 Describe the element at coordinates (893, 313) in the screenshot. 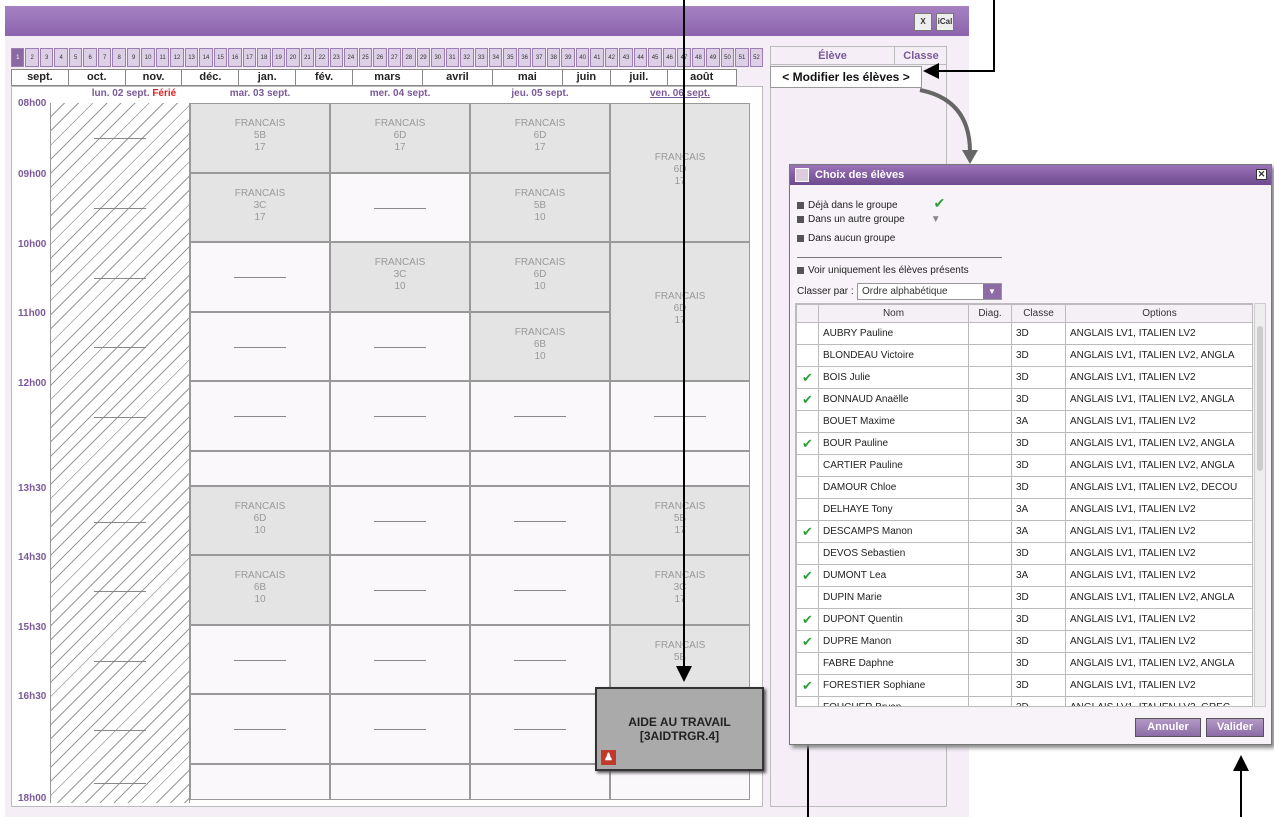

I see `header-nom: Nom` at that location.